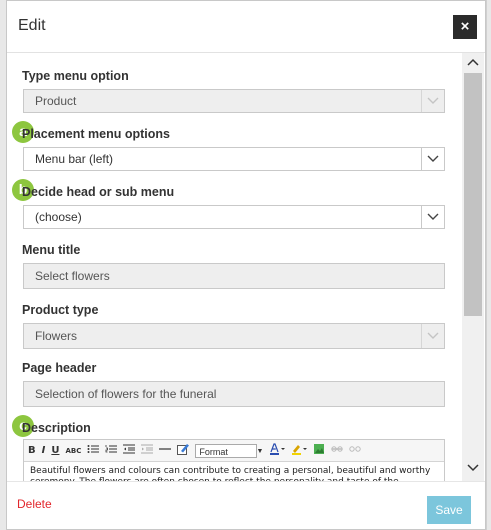 The height and width of the screenshot is (530, 491). What do you see at coordinates (93, 450) in the screenshot?
I see `bulleted-list-icon` at bounding box center [93, 450].